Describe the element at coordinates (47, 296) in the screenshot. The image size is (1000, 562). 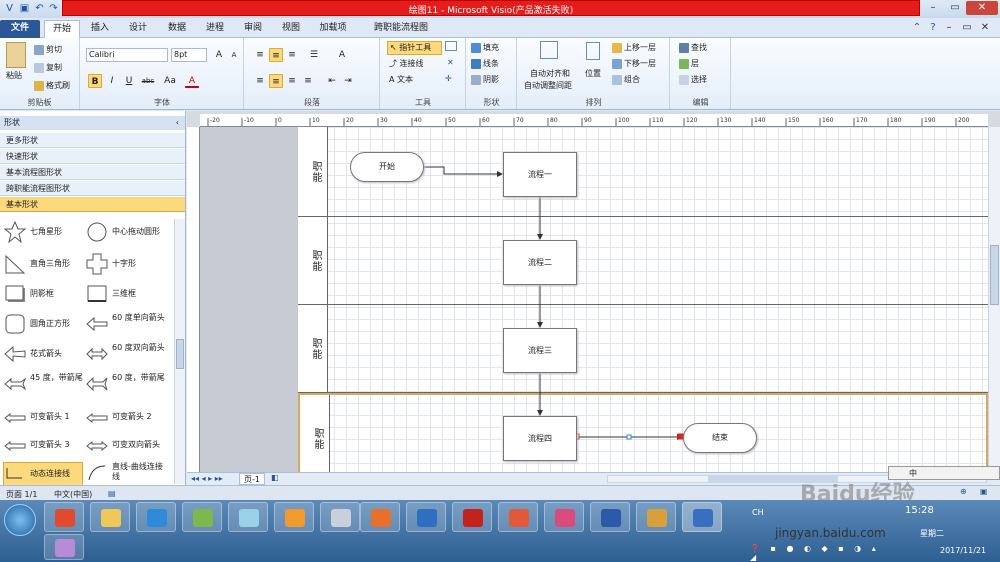
I see `stencil-item: 阴影框` at that location.